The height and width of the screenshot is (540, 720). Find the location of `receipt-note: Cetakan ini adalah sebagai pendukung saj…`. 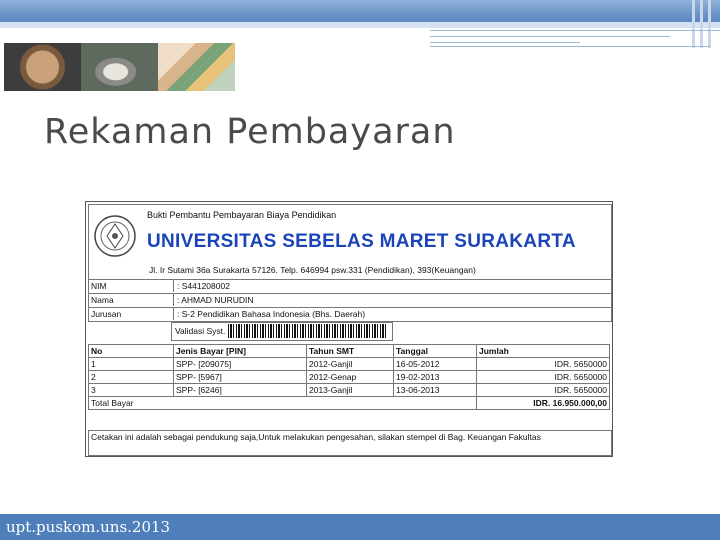

receipt-note: Cetakan ini adalah sebagai pendukung saj… is located at coordinates (350, 443).